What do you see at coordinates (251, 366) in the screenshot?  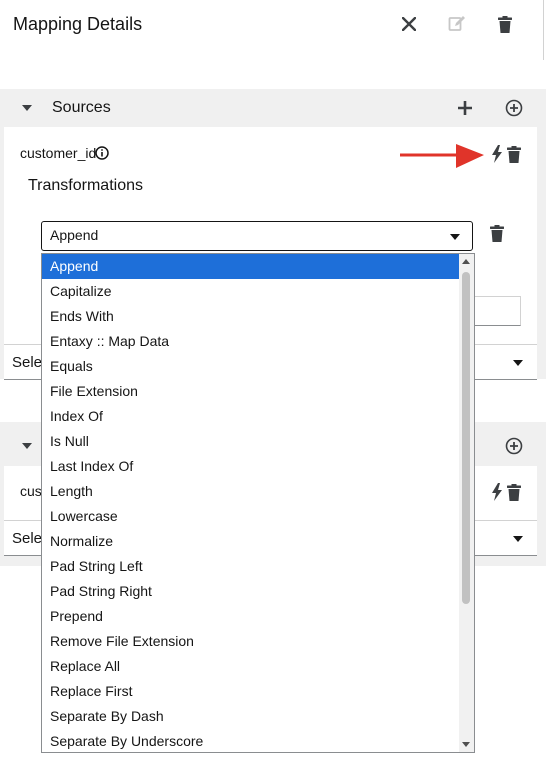 I see `dropdown-option: Equals` at bounding box center [251, 366].